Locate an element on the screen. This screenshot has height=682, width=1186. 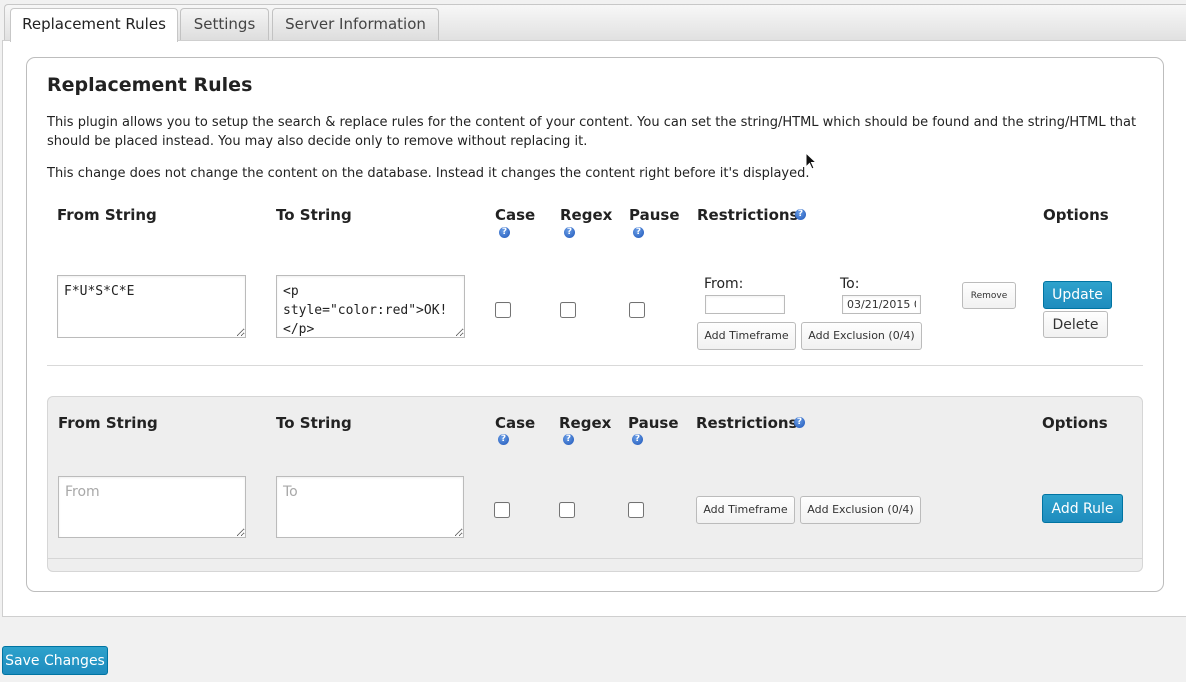
regex-help-icon: ? is located at coordinates (569, 232).